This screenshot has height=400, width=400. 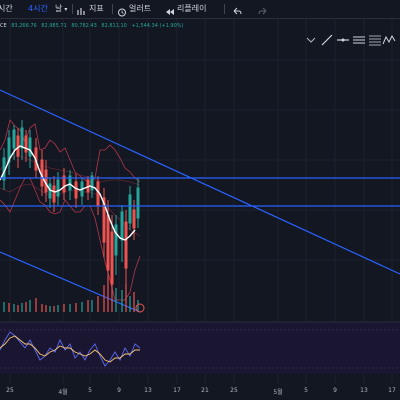 What do you see at coordinates (327, 39) in the screenshot?
I see `trend-line-tool-icon` at bounding box center [327, 39].